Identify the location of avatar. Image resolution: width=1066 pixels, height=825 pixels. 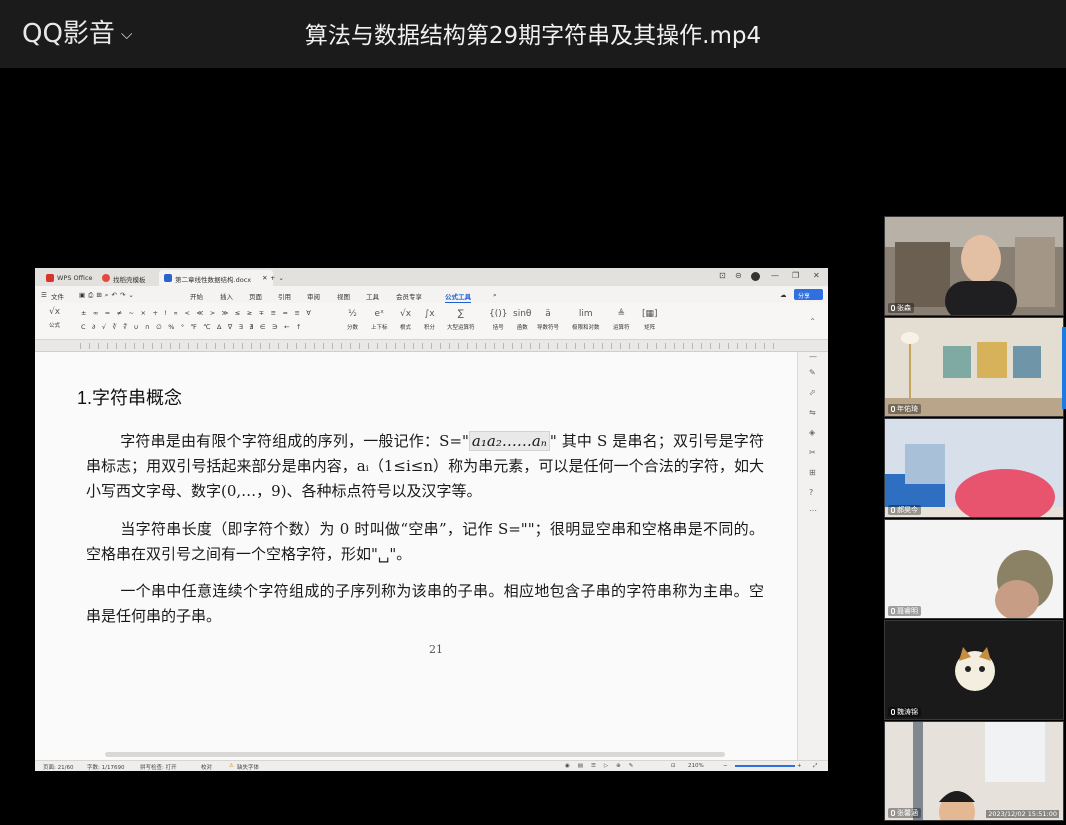
(755, 276).